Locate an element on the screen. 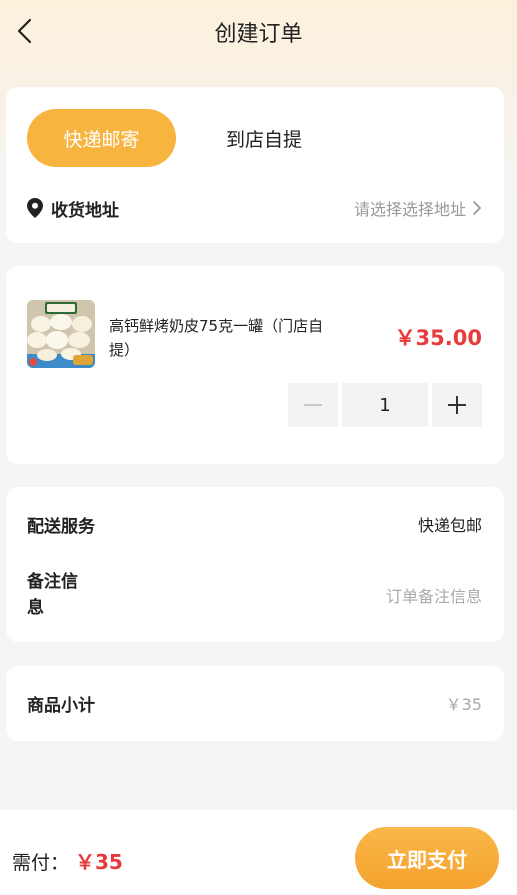 The width and height of the screenshot is (517, 895). subtotal-label: 商品小计 is located at coordinates (61, 705).